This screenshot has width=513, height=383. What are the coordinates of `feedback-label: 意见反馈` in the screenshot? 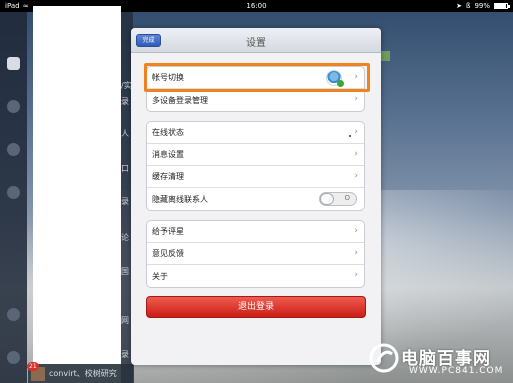 It's located at (168, 253).